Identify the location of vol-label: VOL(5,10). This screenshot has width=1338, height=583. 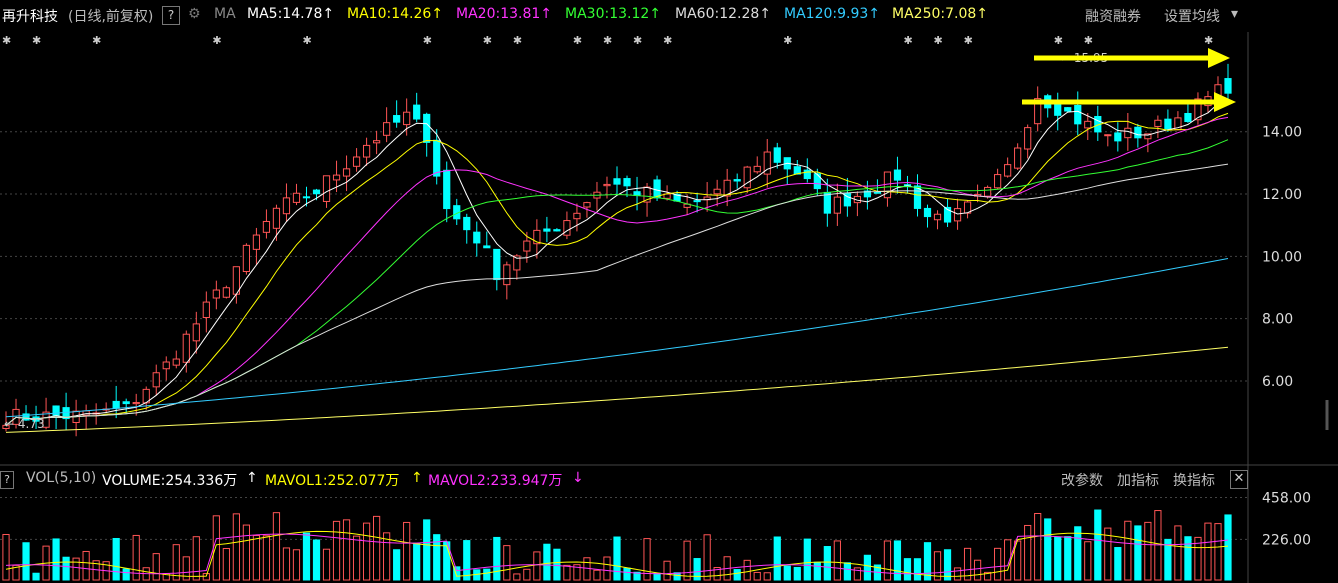
(61, 478).